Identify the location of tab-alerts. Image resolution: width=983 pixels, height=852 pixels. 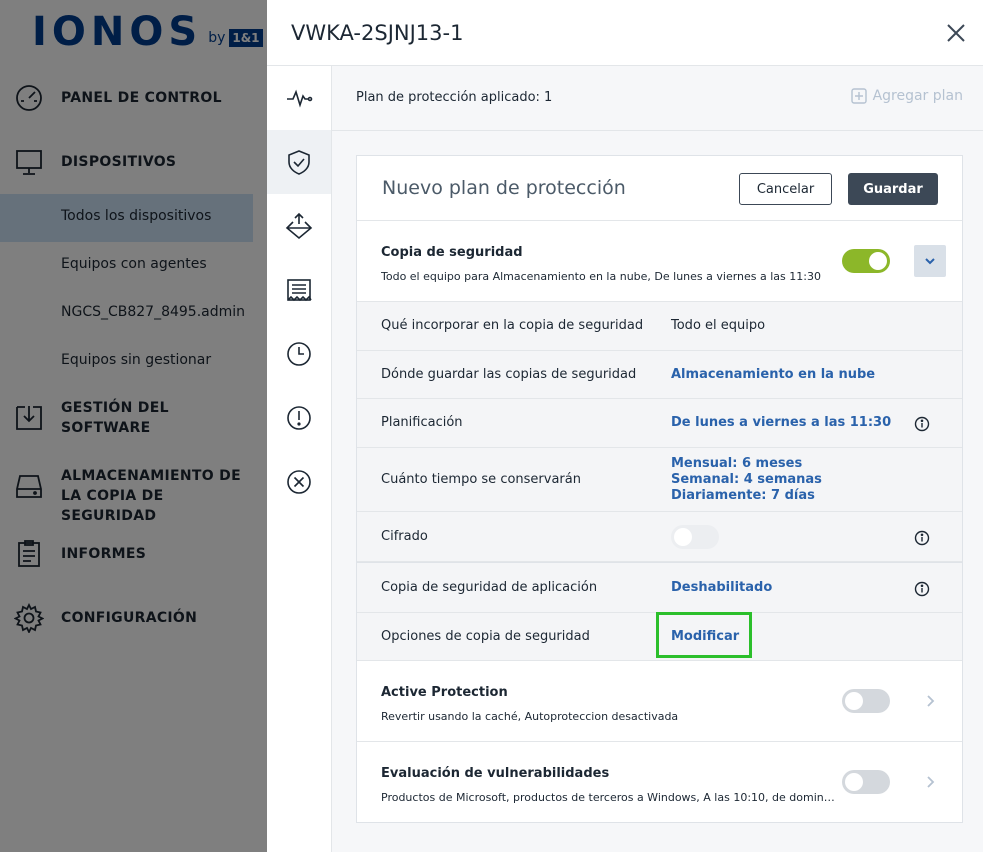
(299, 418).